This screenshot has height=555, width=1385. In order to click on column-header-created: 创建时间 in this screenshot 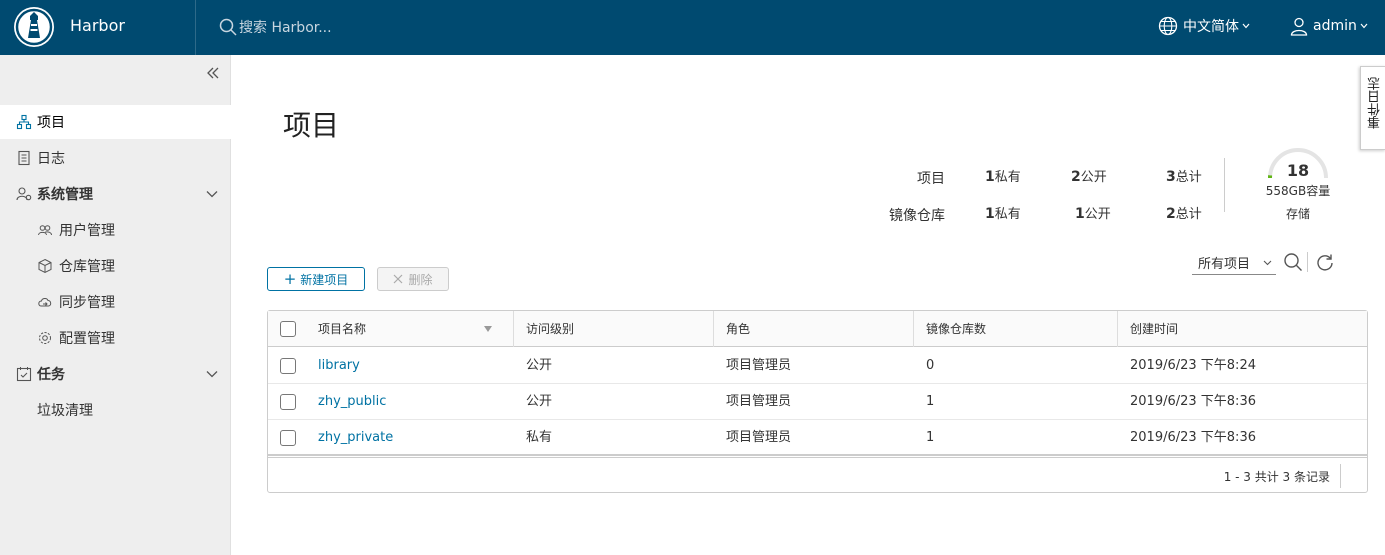, I will do `click(1242, 329)`.